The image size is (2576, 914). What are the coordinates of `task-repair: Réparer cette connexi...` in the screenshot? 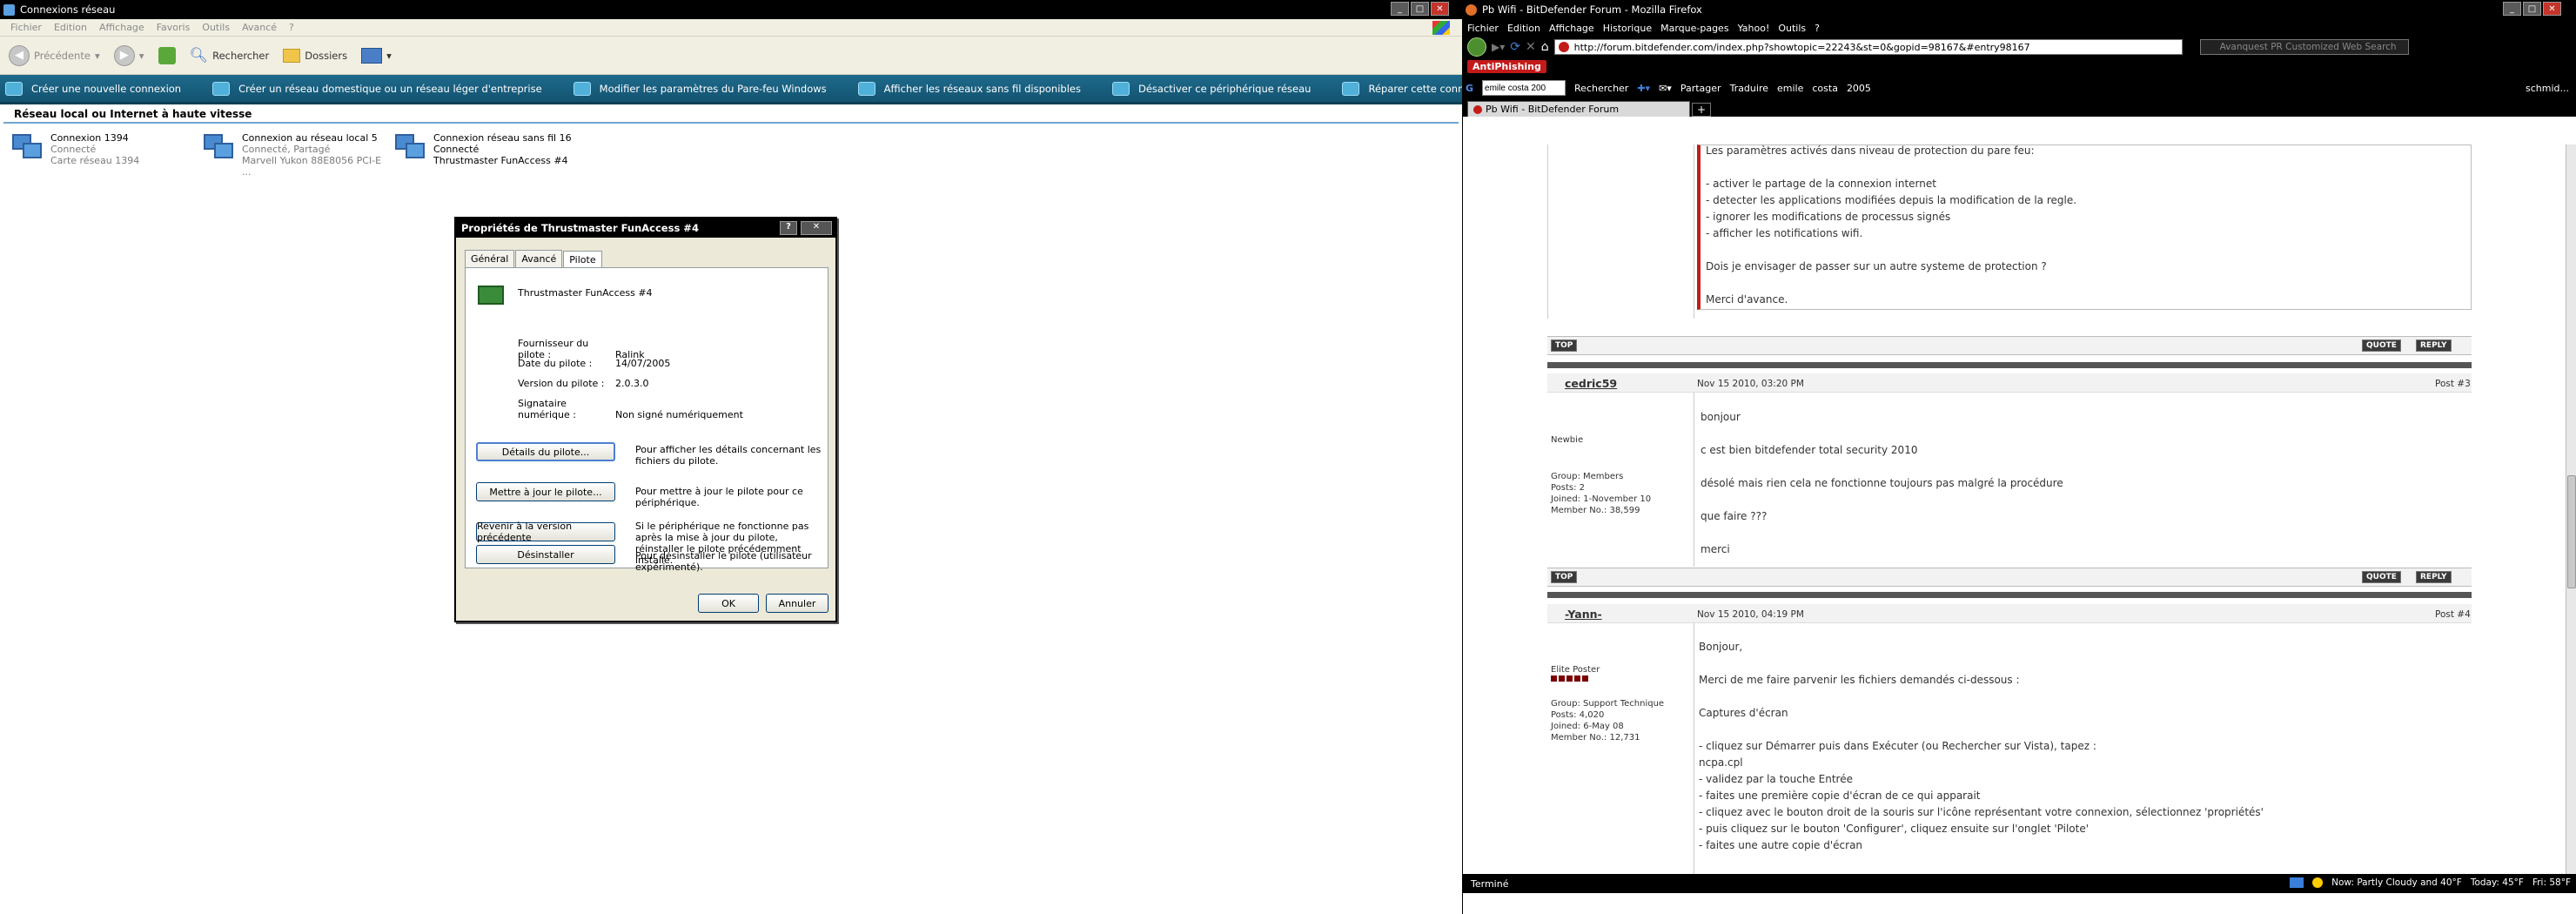 It's located at (1402, 88).